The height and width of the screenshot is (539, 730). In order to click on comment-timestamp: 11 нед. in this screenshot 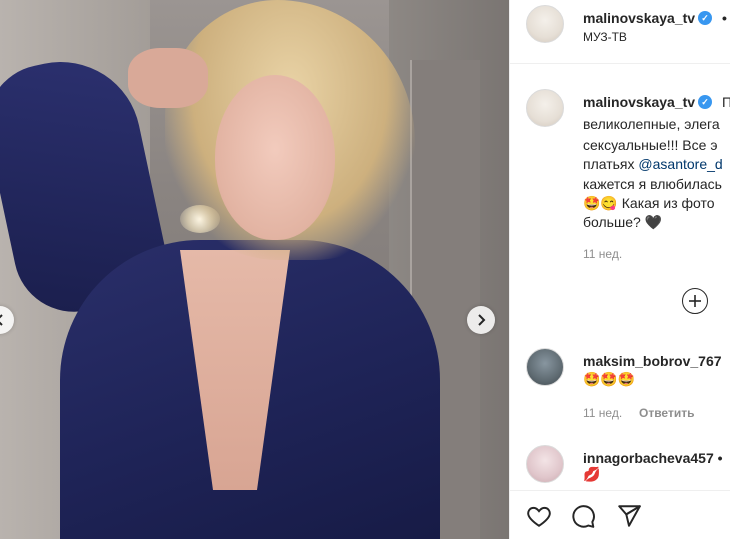, I will do `click(602, 413)`.